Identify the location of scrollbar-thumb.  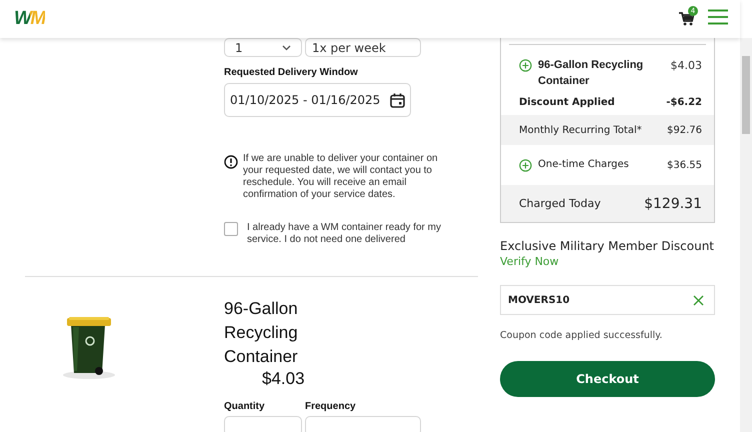
(746, 95).